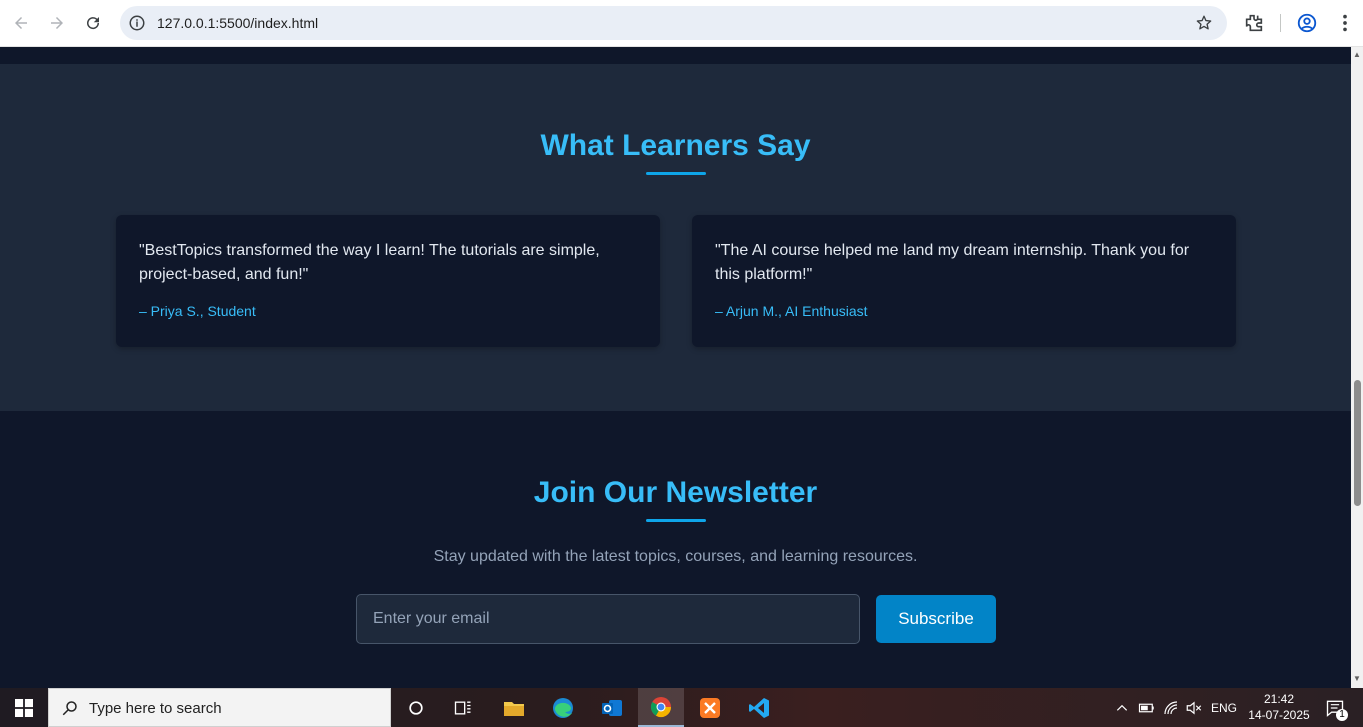 The width and height of the screenshot is (1363, 727). Describe the element at coordinates (1171, 707) in the screenshot. I see `wifi-icon` at that location.